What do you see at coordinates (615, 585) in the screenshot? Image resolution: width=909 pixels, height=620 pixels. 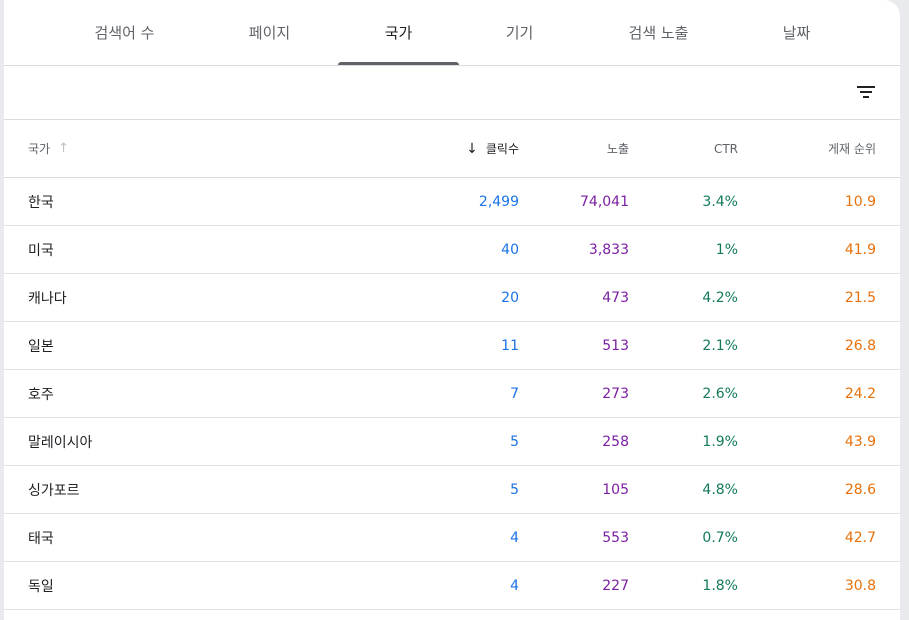 I see `impressions-cell: 227` at bounding box center [615, 585].